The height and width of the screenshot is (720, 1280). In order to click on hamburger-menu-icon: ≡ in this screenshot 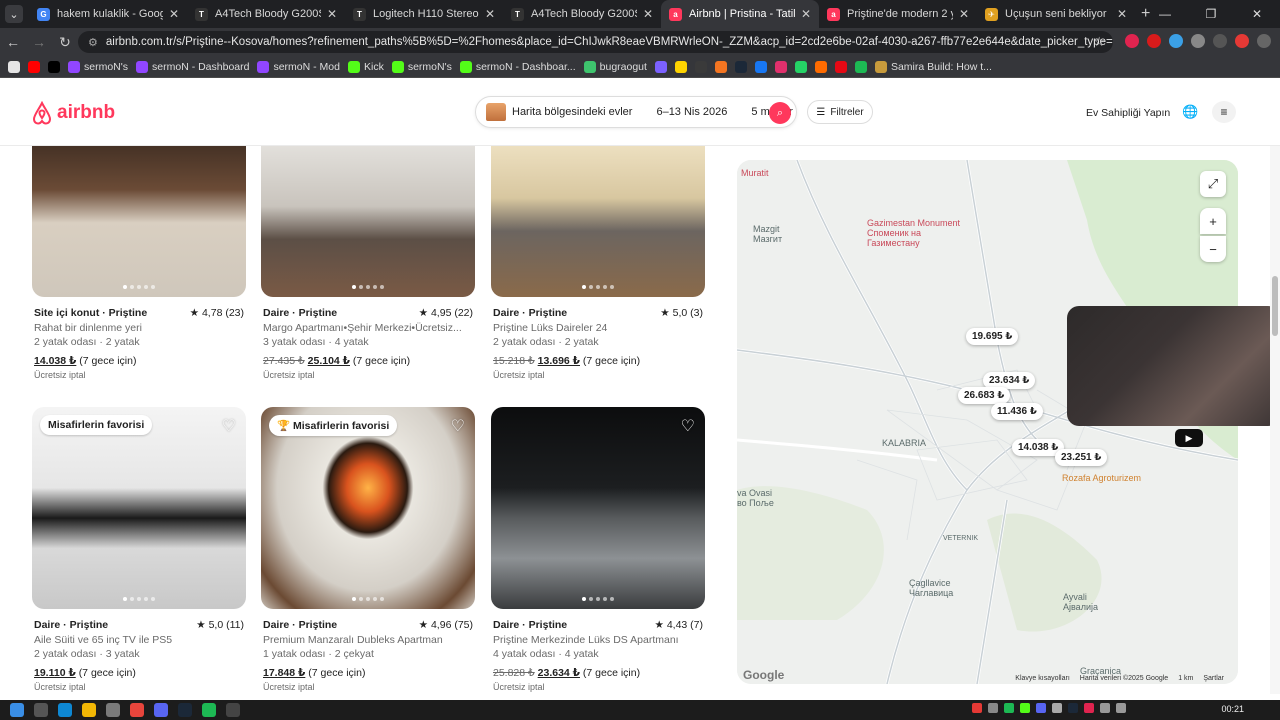, I will do `click(1224, 112)`.